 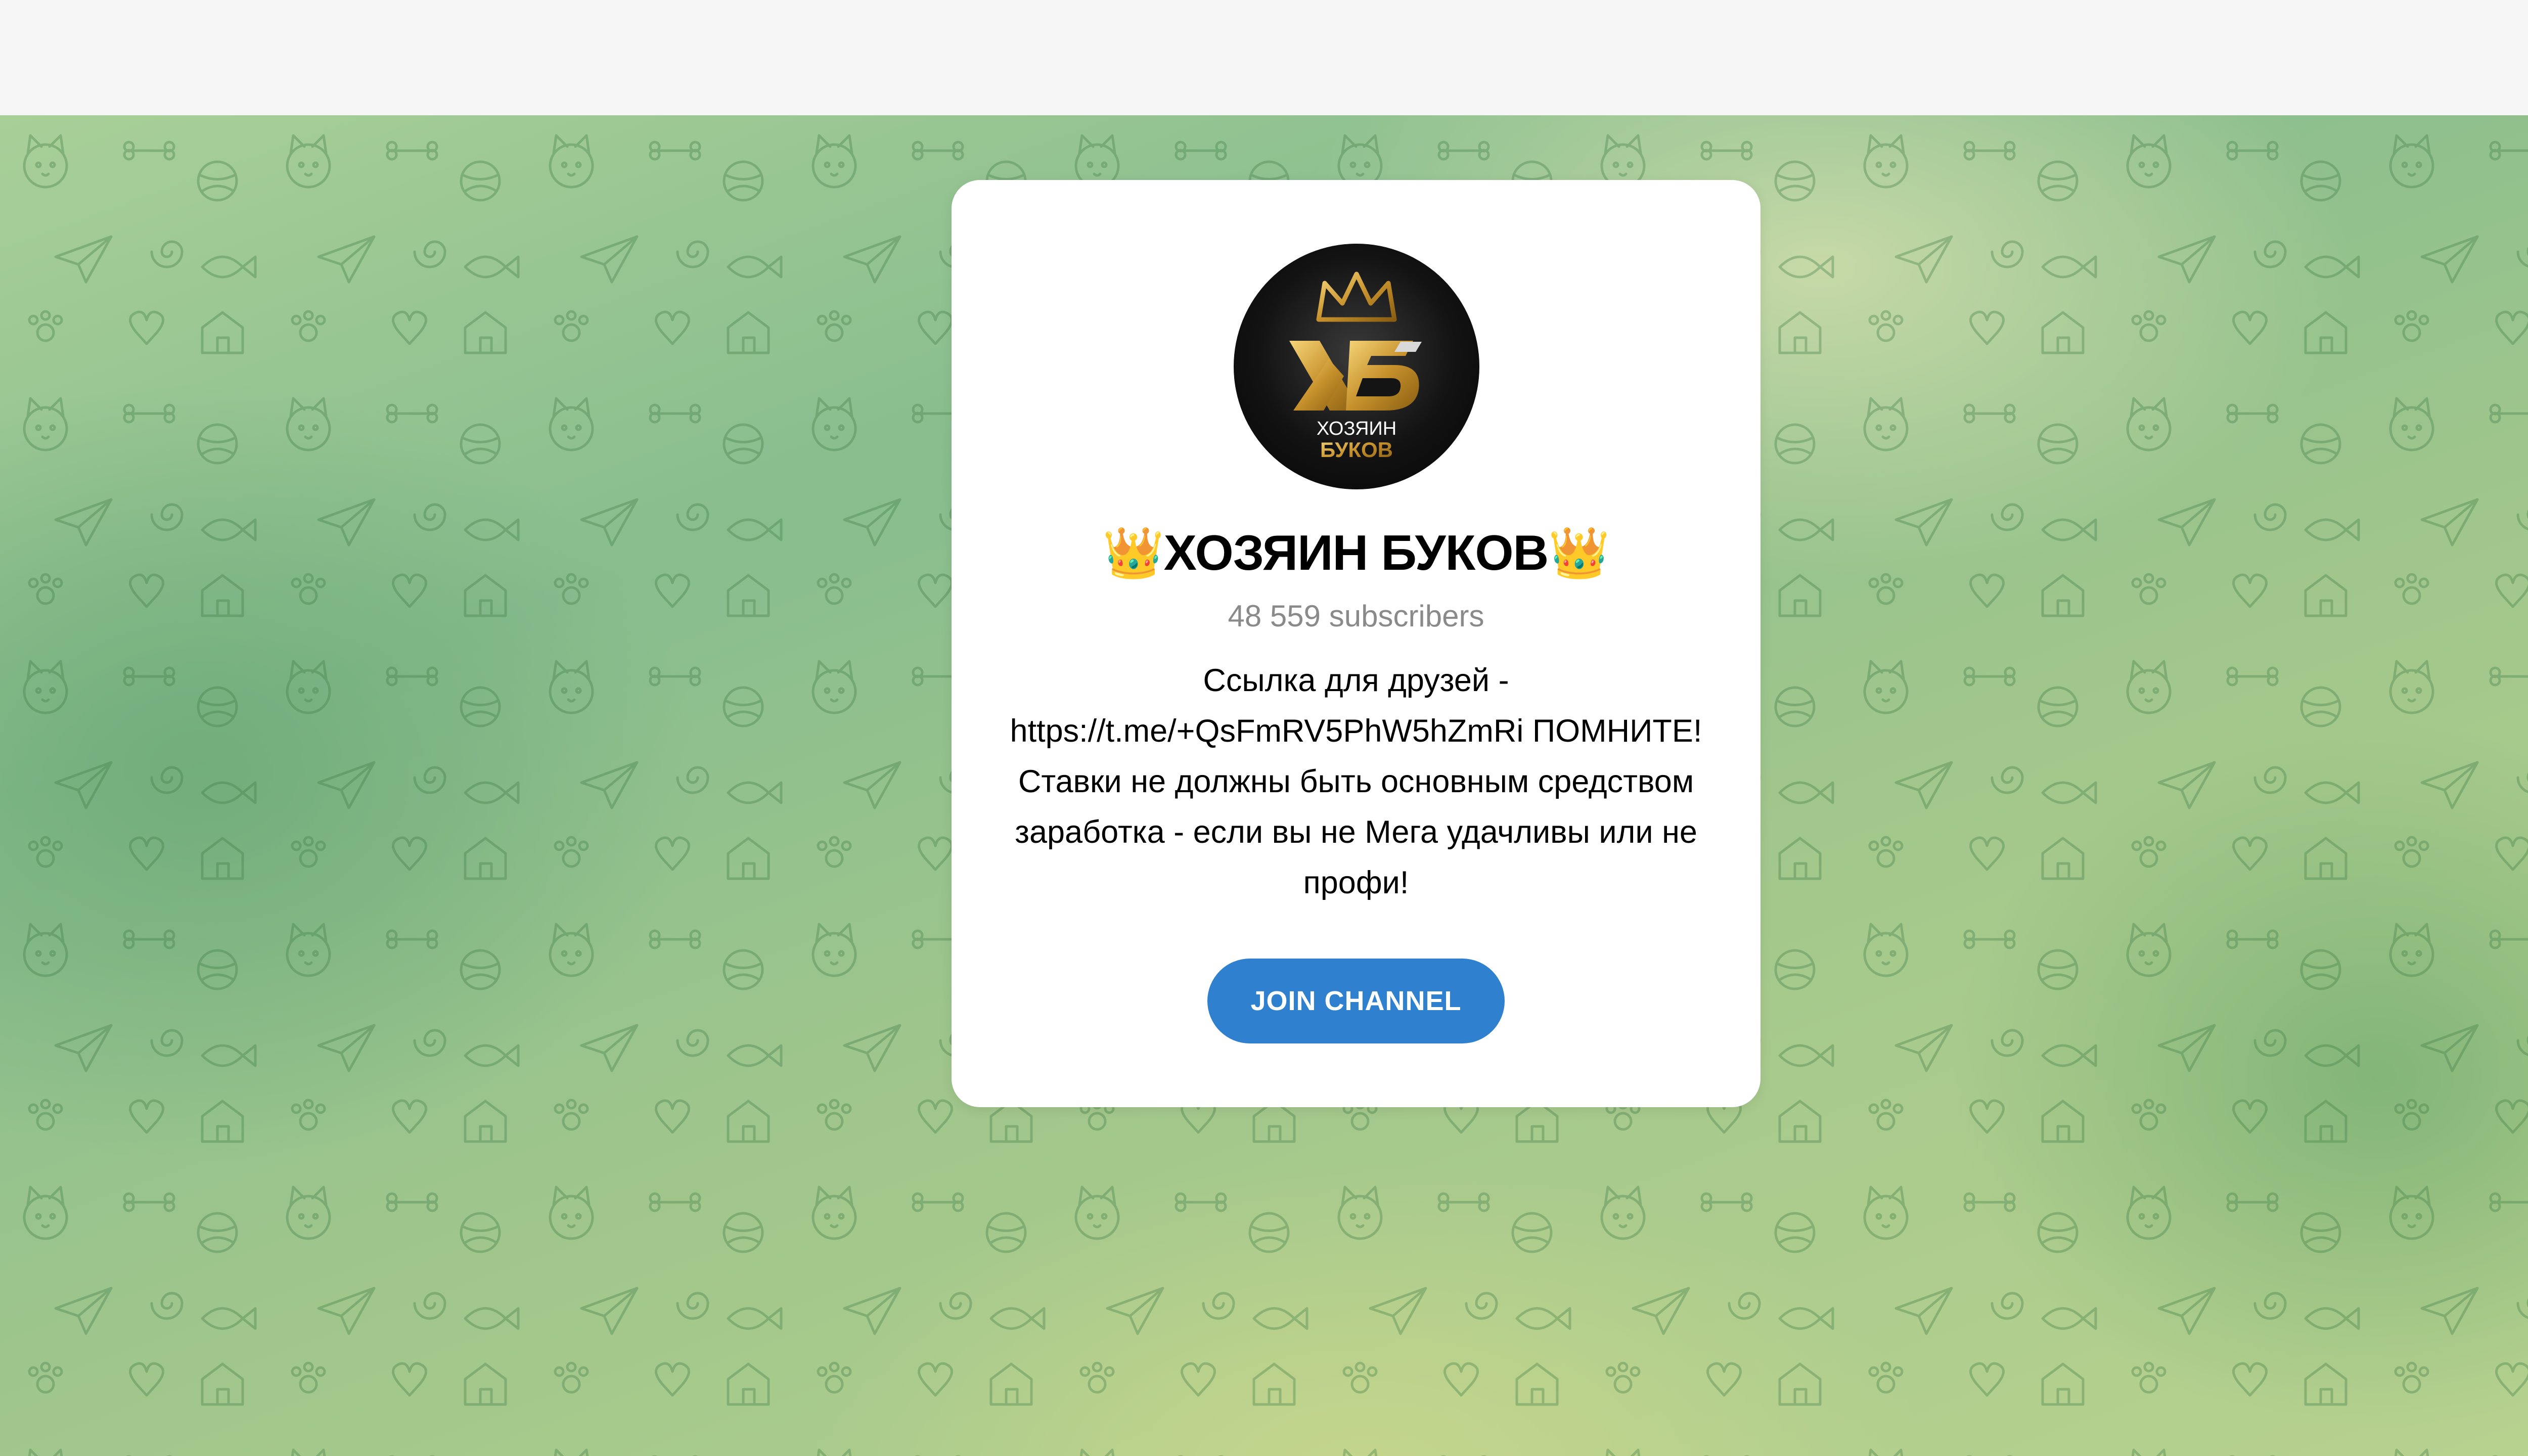 What do you see at coordinates (1357, 301) in the screenshot?
I see `crown-icon` at bounding box center [1357, 301].